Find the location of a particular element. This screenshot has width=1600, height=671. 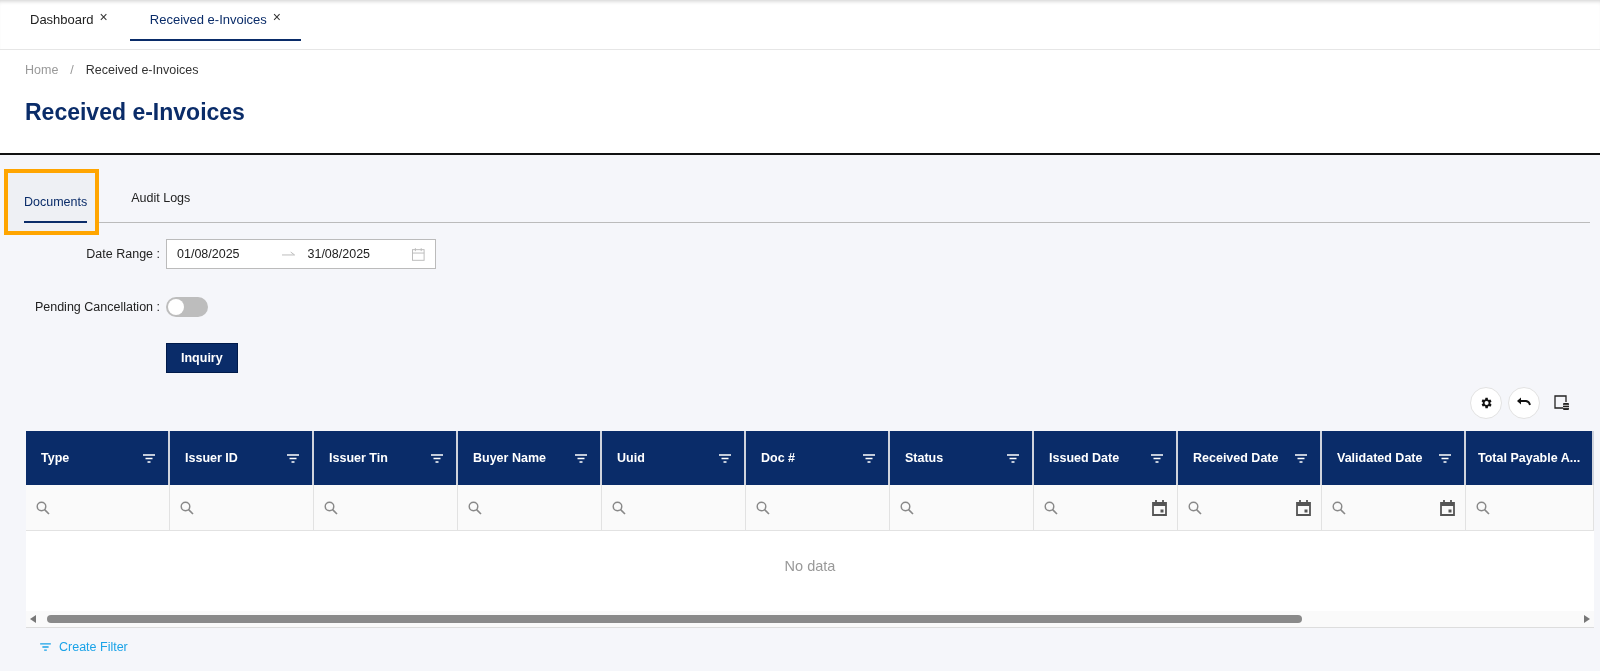

page-title: Received e-Invoices is located at coordinates (135, 112).